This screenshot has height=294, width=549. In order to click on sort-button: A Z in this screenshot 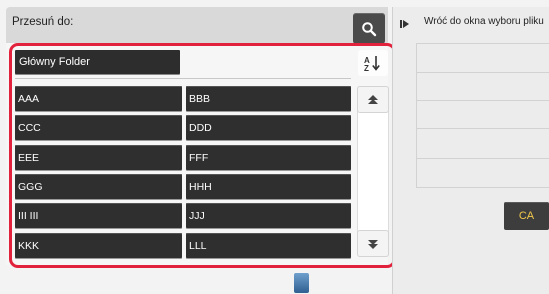, I will do `click(373, 63)`.